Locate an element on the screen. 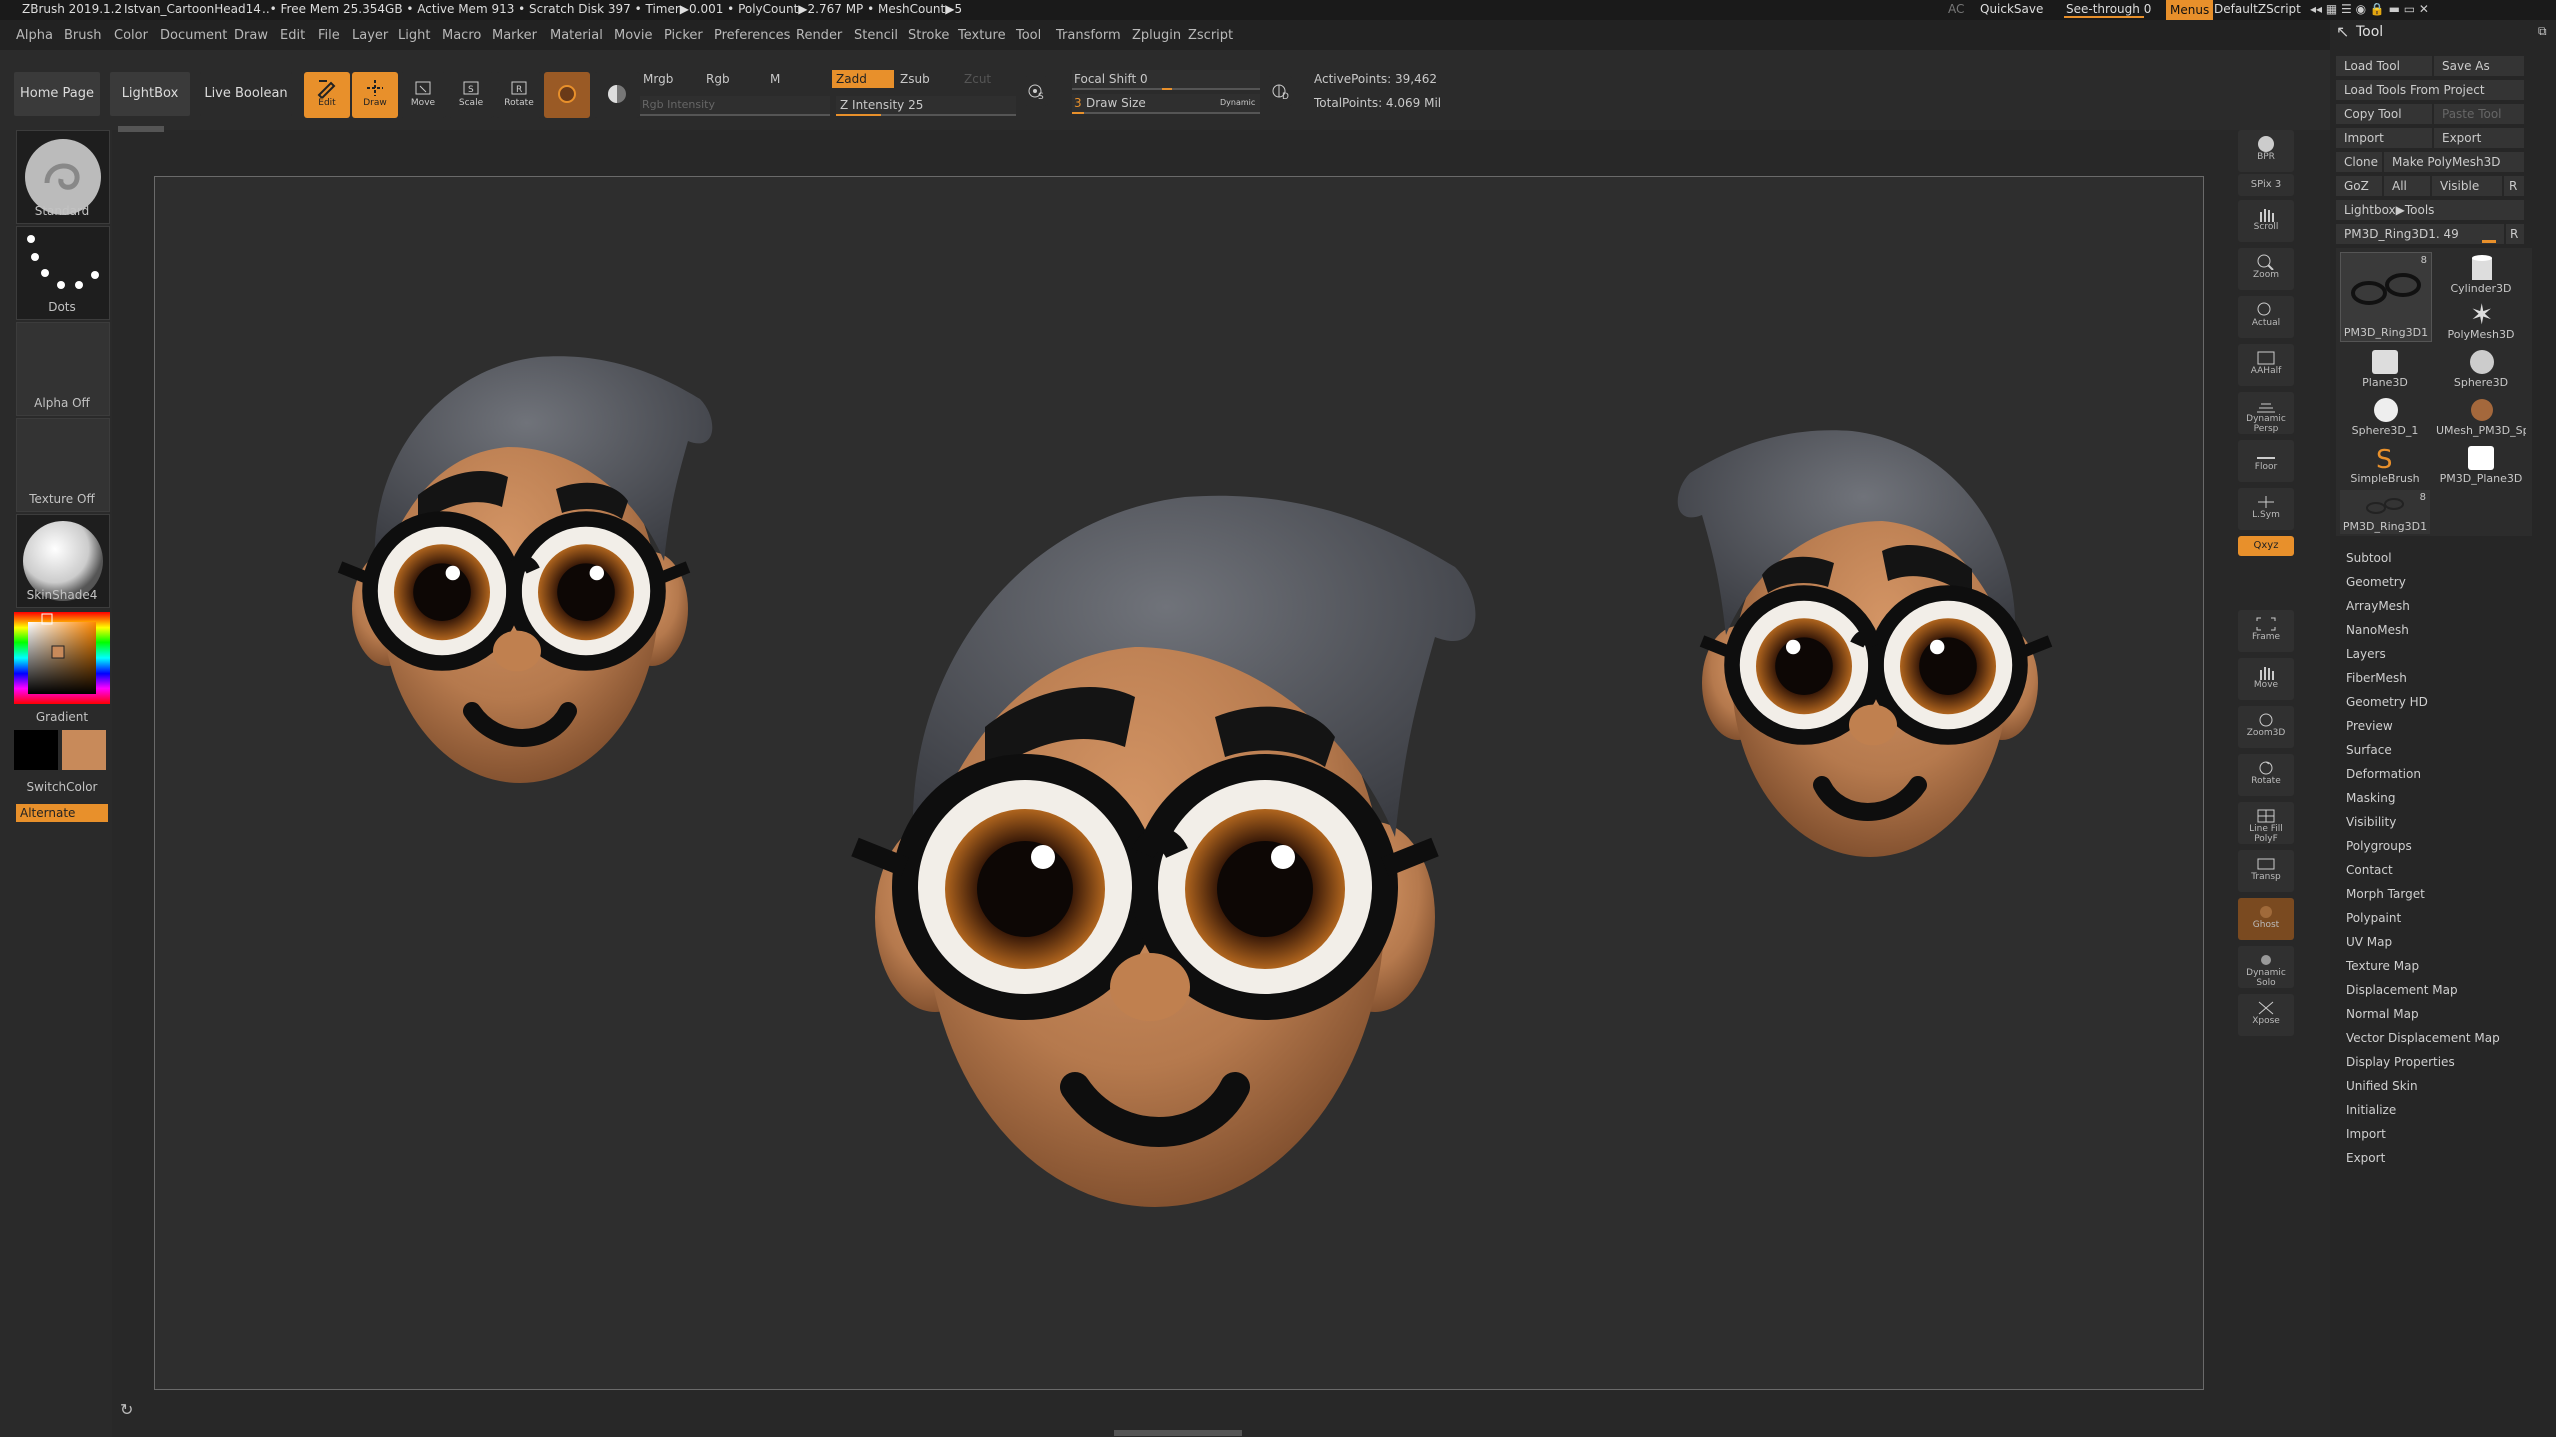 This screenshot has height=1437, width=2556. subpalette-geometry-hd: Geometry HD is located at coordinates (2387, 702).